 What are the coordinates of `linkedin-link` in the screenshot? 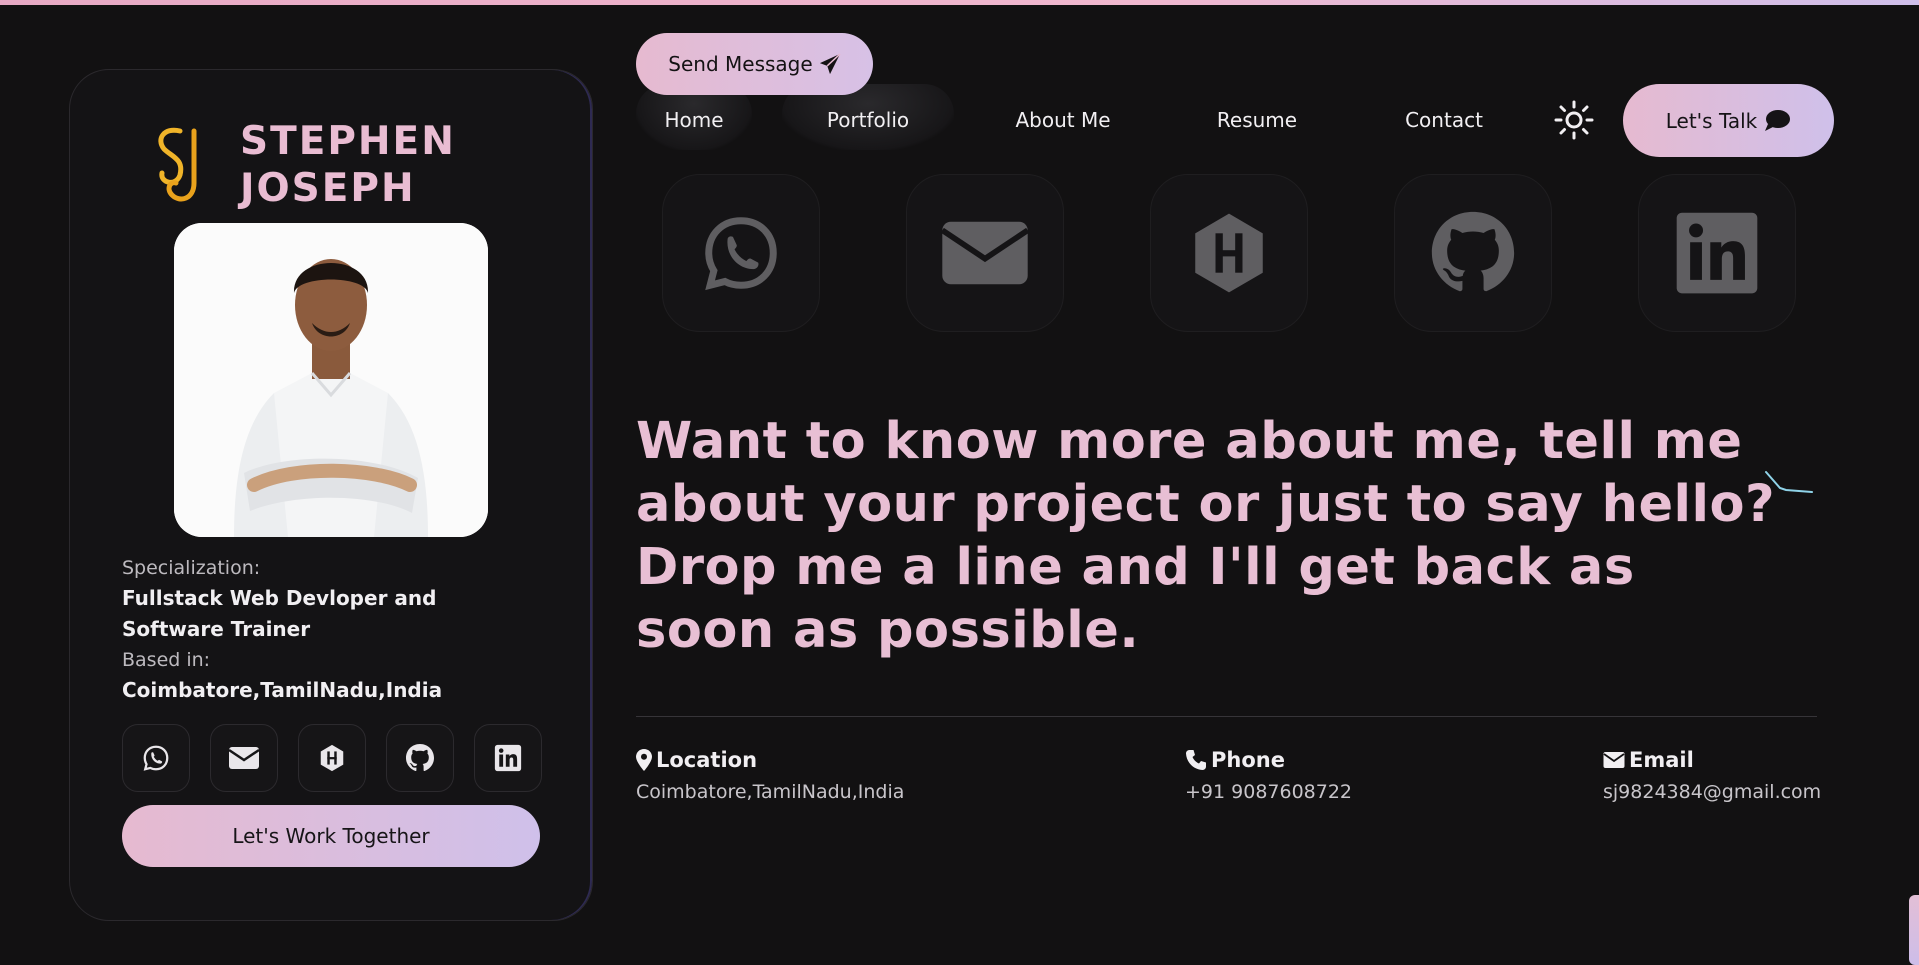 It's located at (508, 758).